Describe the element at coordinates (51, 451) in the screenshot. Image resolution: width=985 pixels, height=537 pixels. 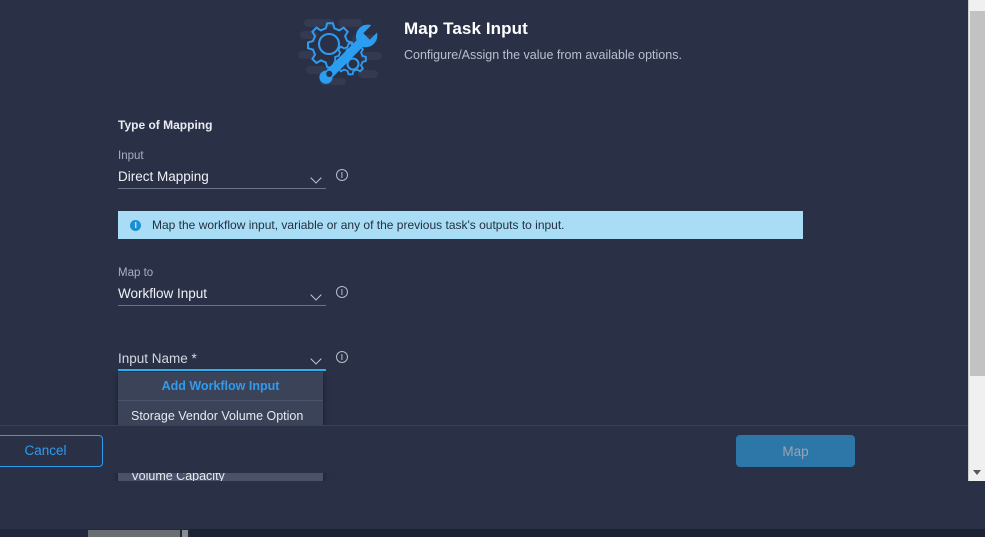
I see `cancel-button: Cancel` at that location.